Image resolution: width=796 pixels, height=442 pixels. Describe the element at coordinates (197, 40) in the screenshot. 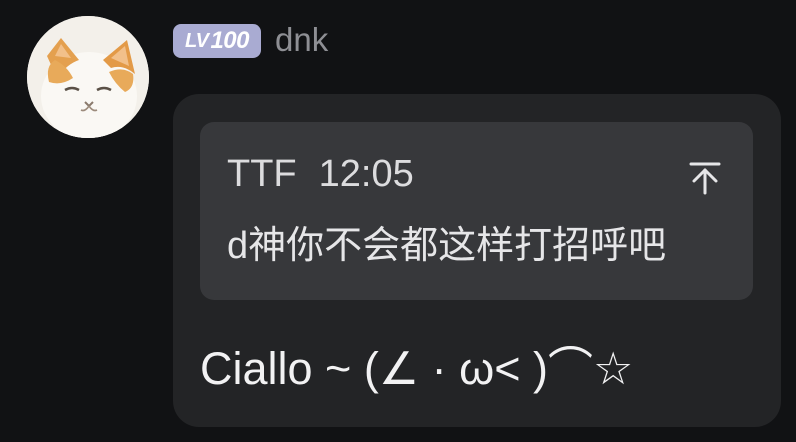

I see `level-badge-prefix: LV` at that location.